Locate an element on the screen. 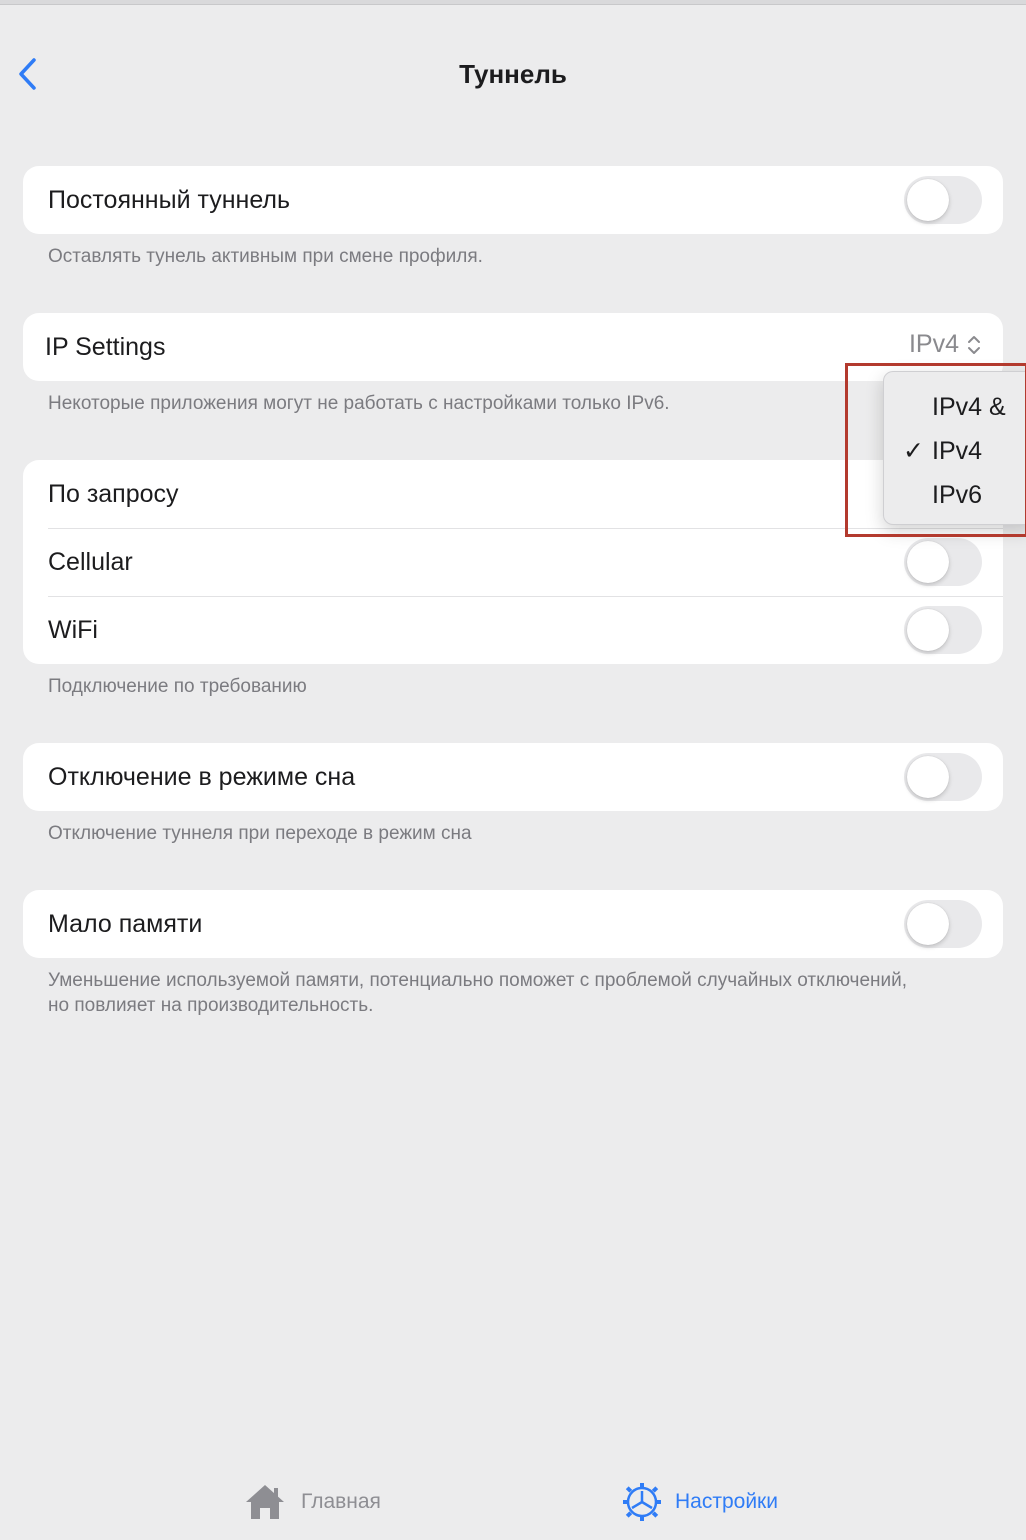 This screenshot has width=1026, height=1540. ip-settings-picker: IPv4 is located at coordinates (945, 344).